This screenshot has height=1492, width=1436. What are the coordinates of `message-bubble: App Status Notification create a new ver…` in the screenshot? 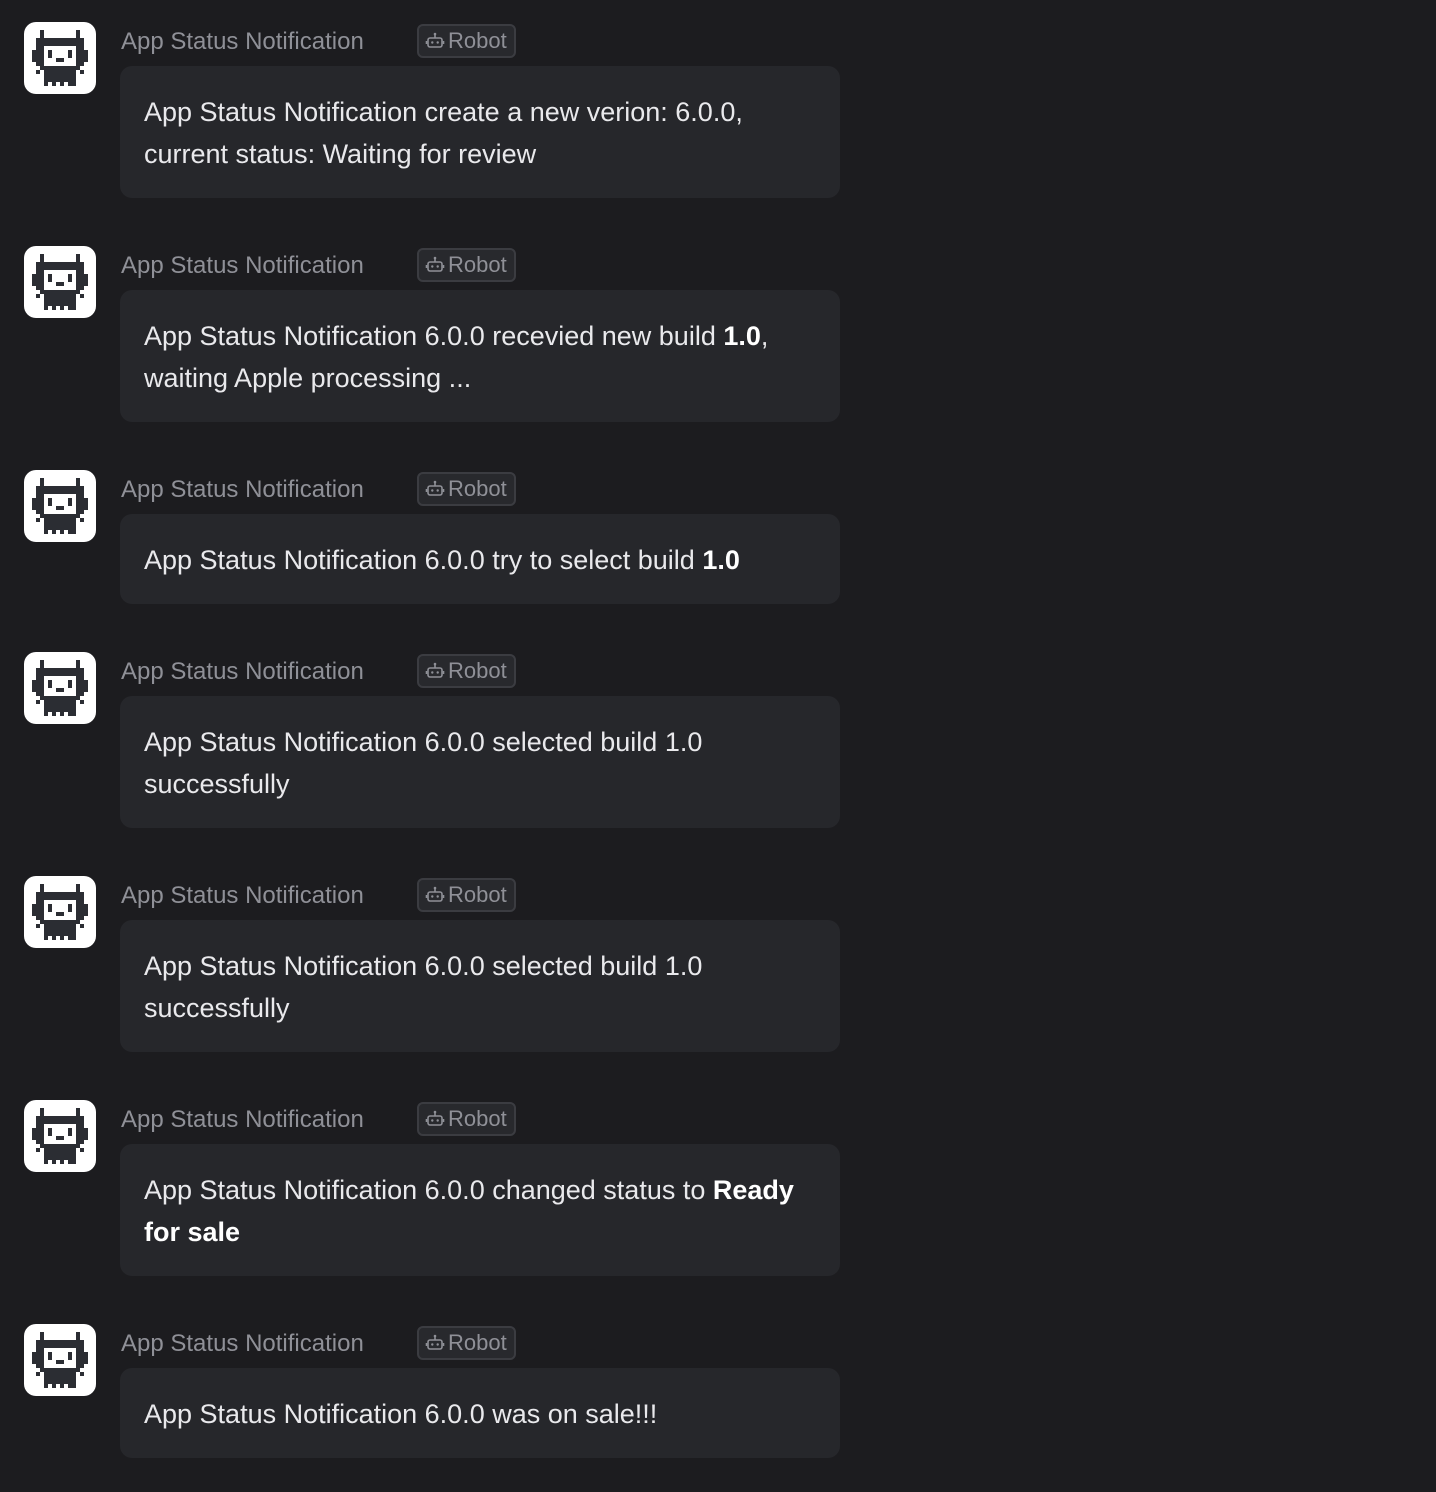 It's located at (480, 132).